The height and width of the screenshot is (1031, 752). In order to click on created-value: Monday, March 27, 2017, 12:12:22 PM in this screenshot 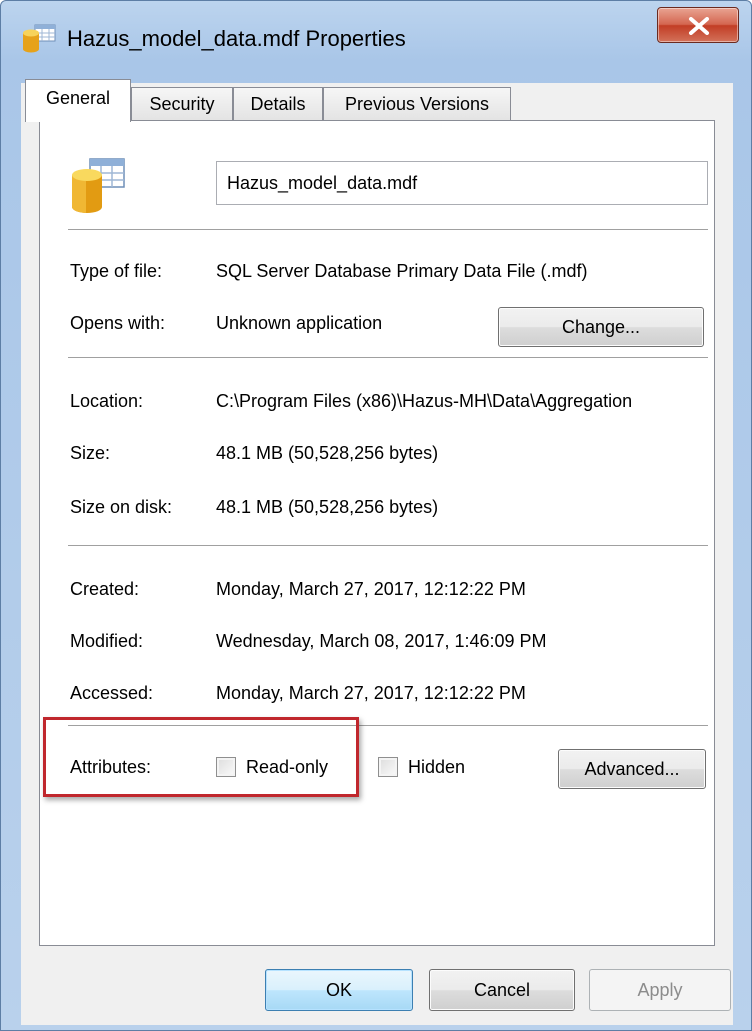, I will do `click(371, 589)`.